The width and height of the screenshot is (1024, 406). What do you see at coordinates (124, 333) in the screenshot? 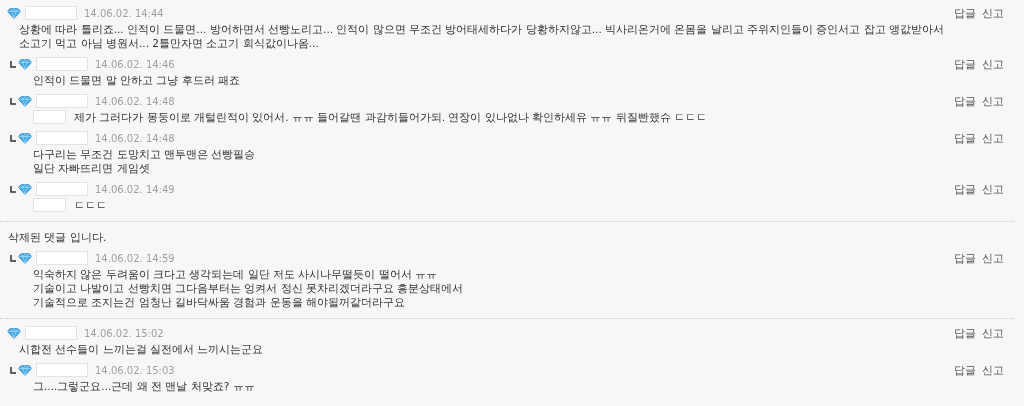
I see `comment-date: 14.06.02. 15:02` at bounding box center [124, 333].